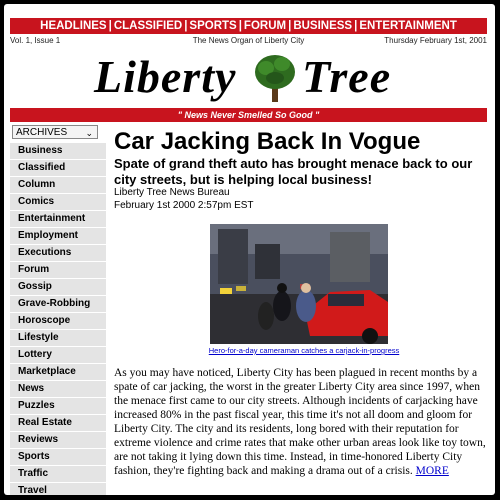 The height and width of the screenshot is (500, 500). Describe the element at coordinates (254, 77) in the screenshot. I see `masthead-logo: Liberty Tree` at that location.